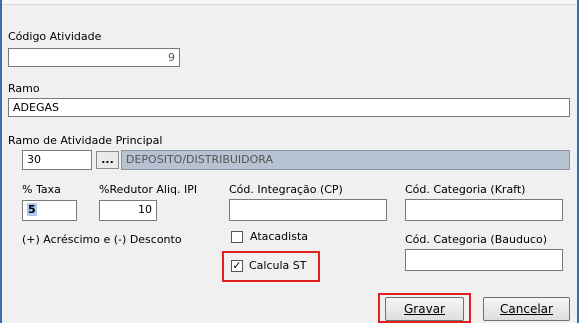  Describe the element at coordinates (128, 210) in the screenshot. I see `redutor-field: 10` at that location.